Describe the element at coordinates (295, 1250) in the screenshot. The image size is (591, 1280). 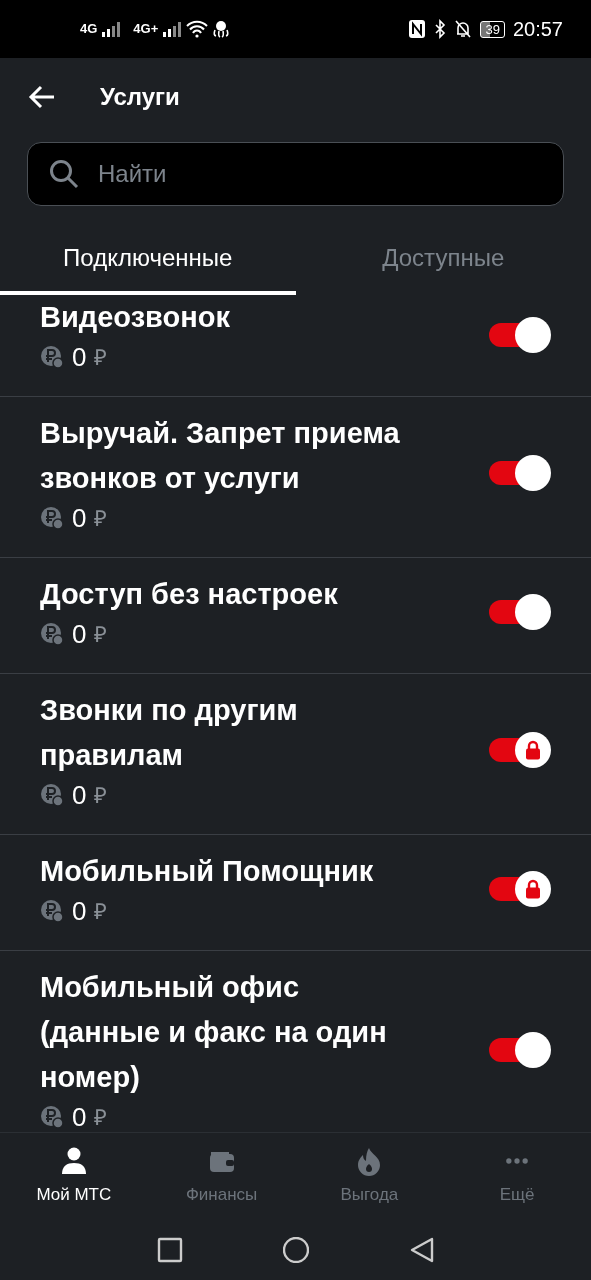
I see `home-button` at that location.